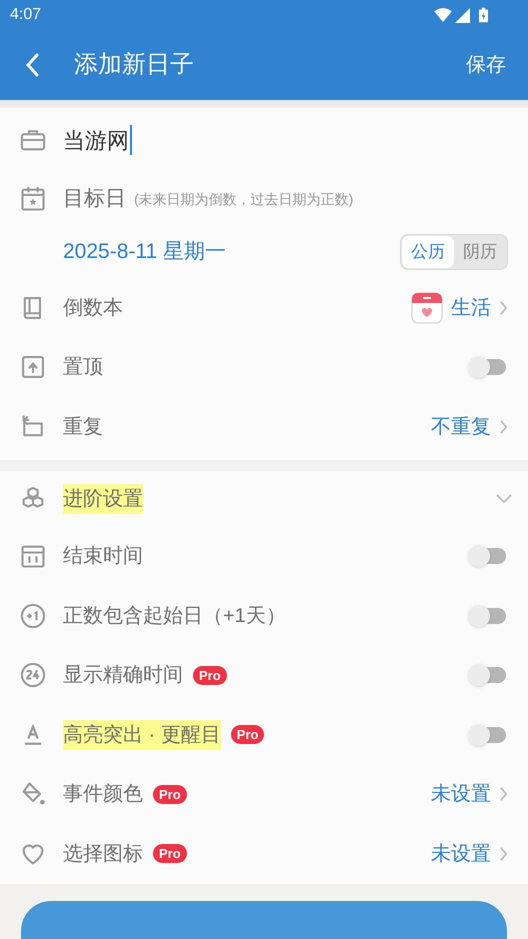 Image resolution: width=528 pixels, height=939 pixels. What do you see at coordinates (462, 15) in the screenshot?
I see `signal-icon` at bounding box center [462, 15].